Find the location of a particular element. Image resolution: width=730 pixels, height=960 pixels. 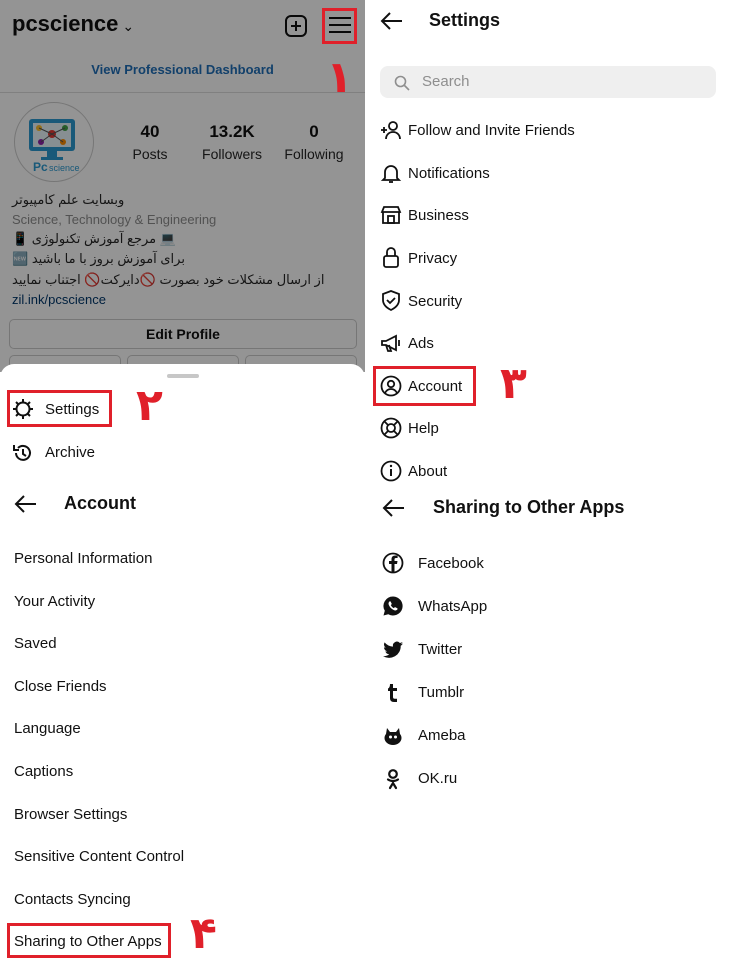

megaphone-icon is located at coordinates (391, 343).